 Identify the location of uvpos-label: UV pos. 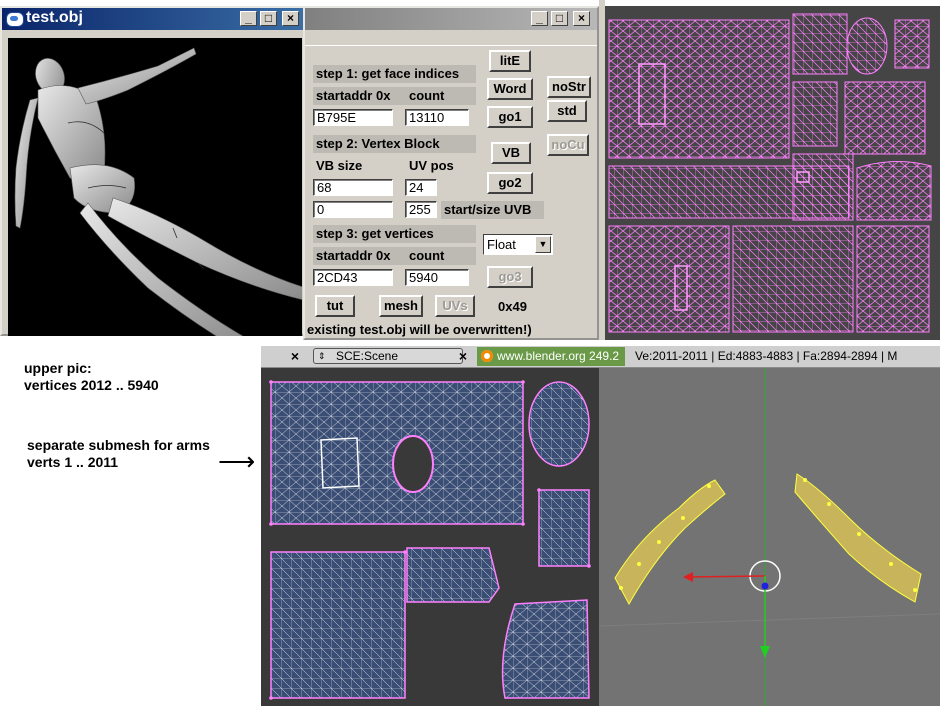
(431, 165).